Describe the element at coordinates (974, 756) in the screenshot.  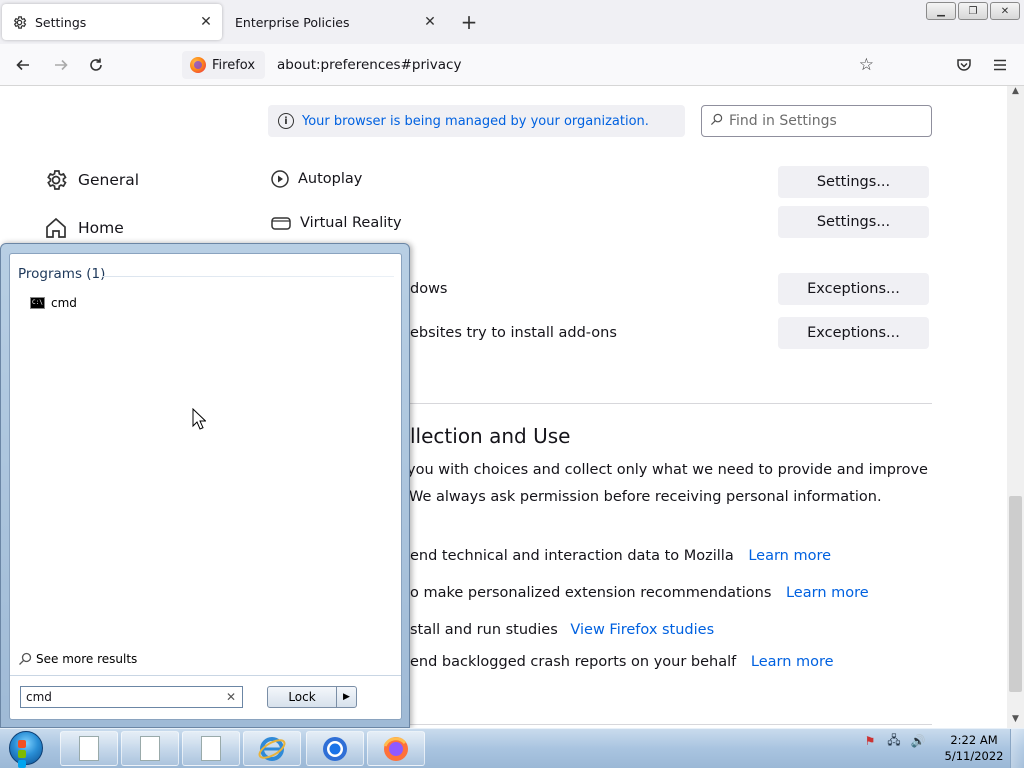
I see `clock-date: 5/11/2022` at that location.